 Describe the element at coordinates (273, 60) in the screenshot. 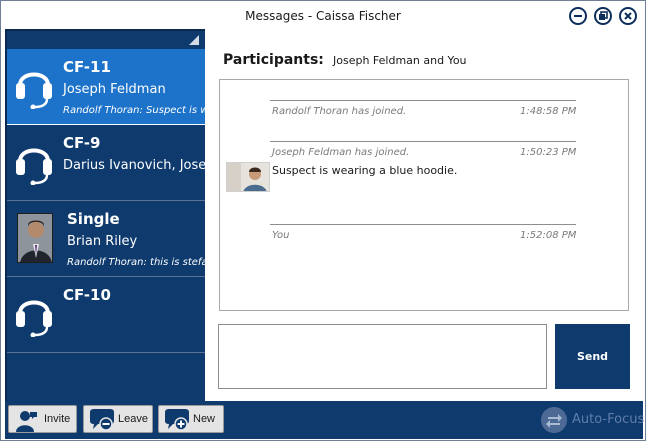

I see `participants-label: Participants:` at that location.